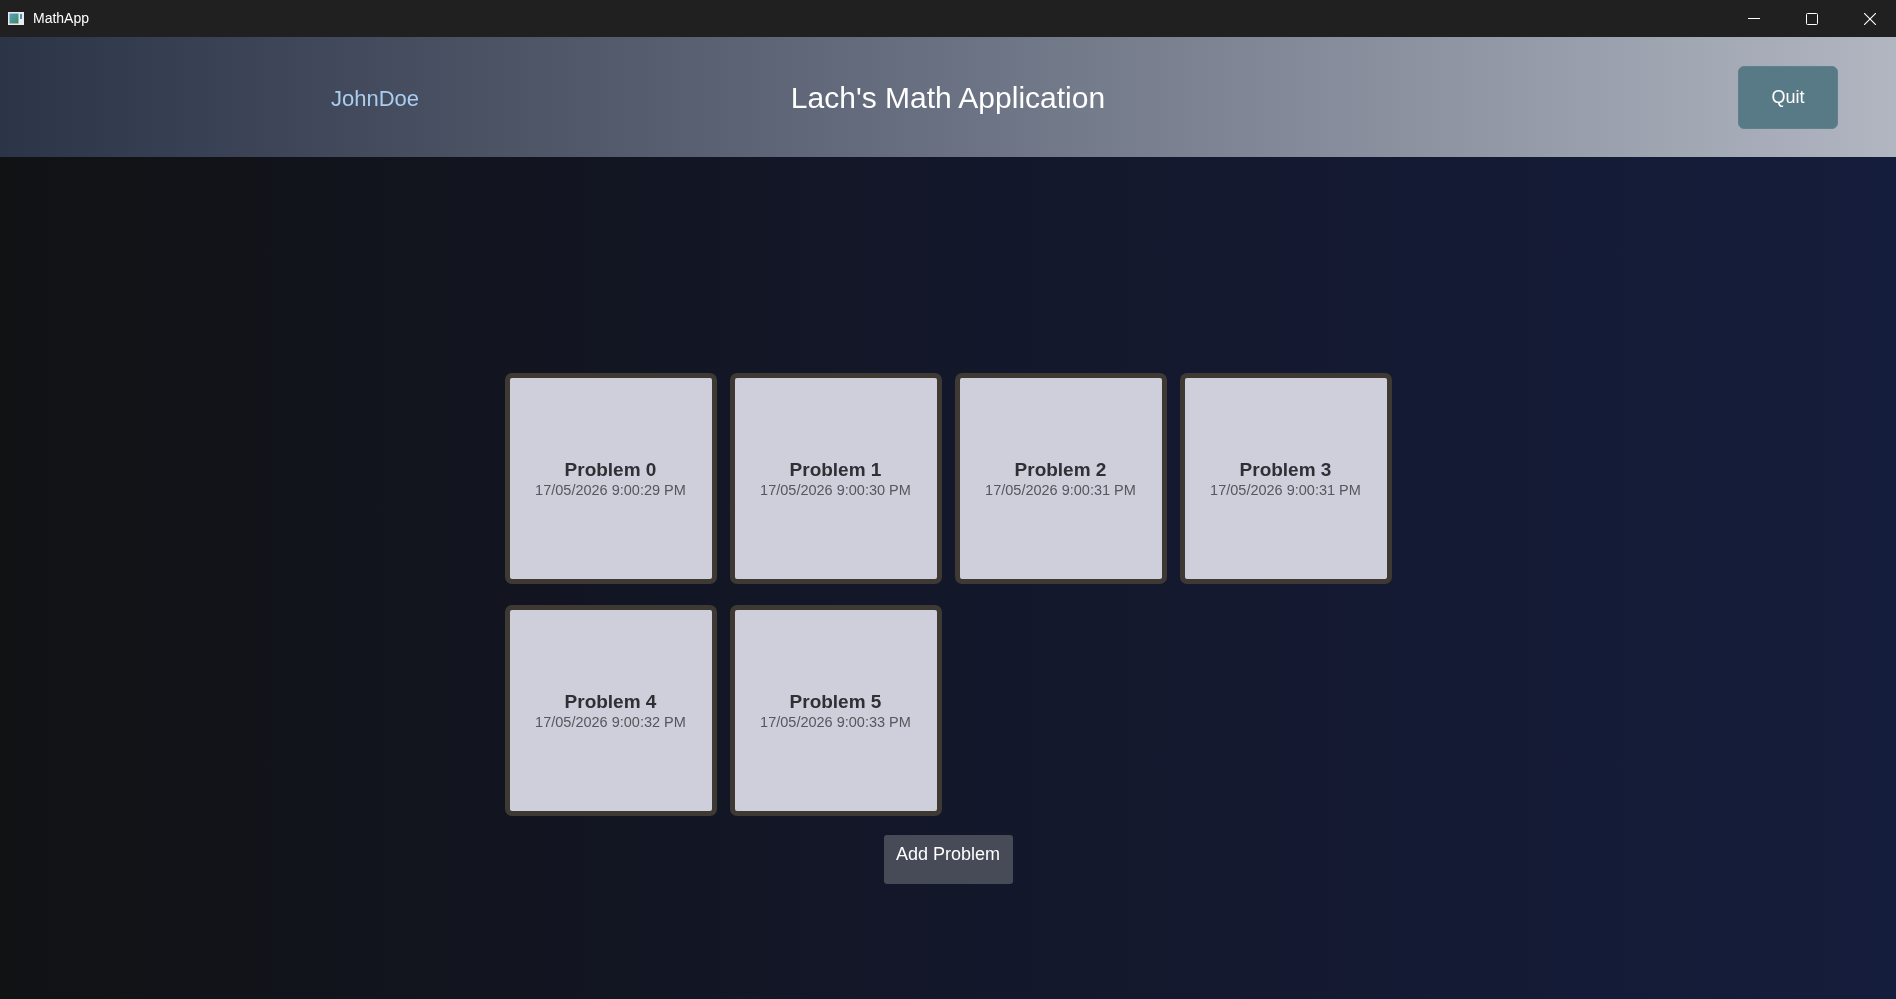 This screenshot has height=999, width=1896. What do you see at coordinates (610, 701) in the screenshot?
I see `problem-title: Problem 4` at bounding box center [610, 701].